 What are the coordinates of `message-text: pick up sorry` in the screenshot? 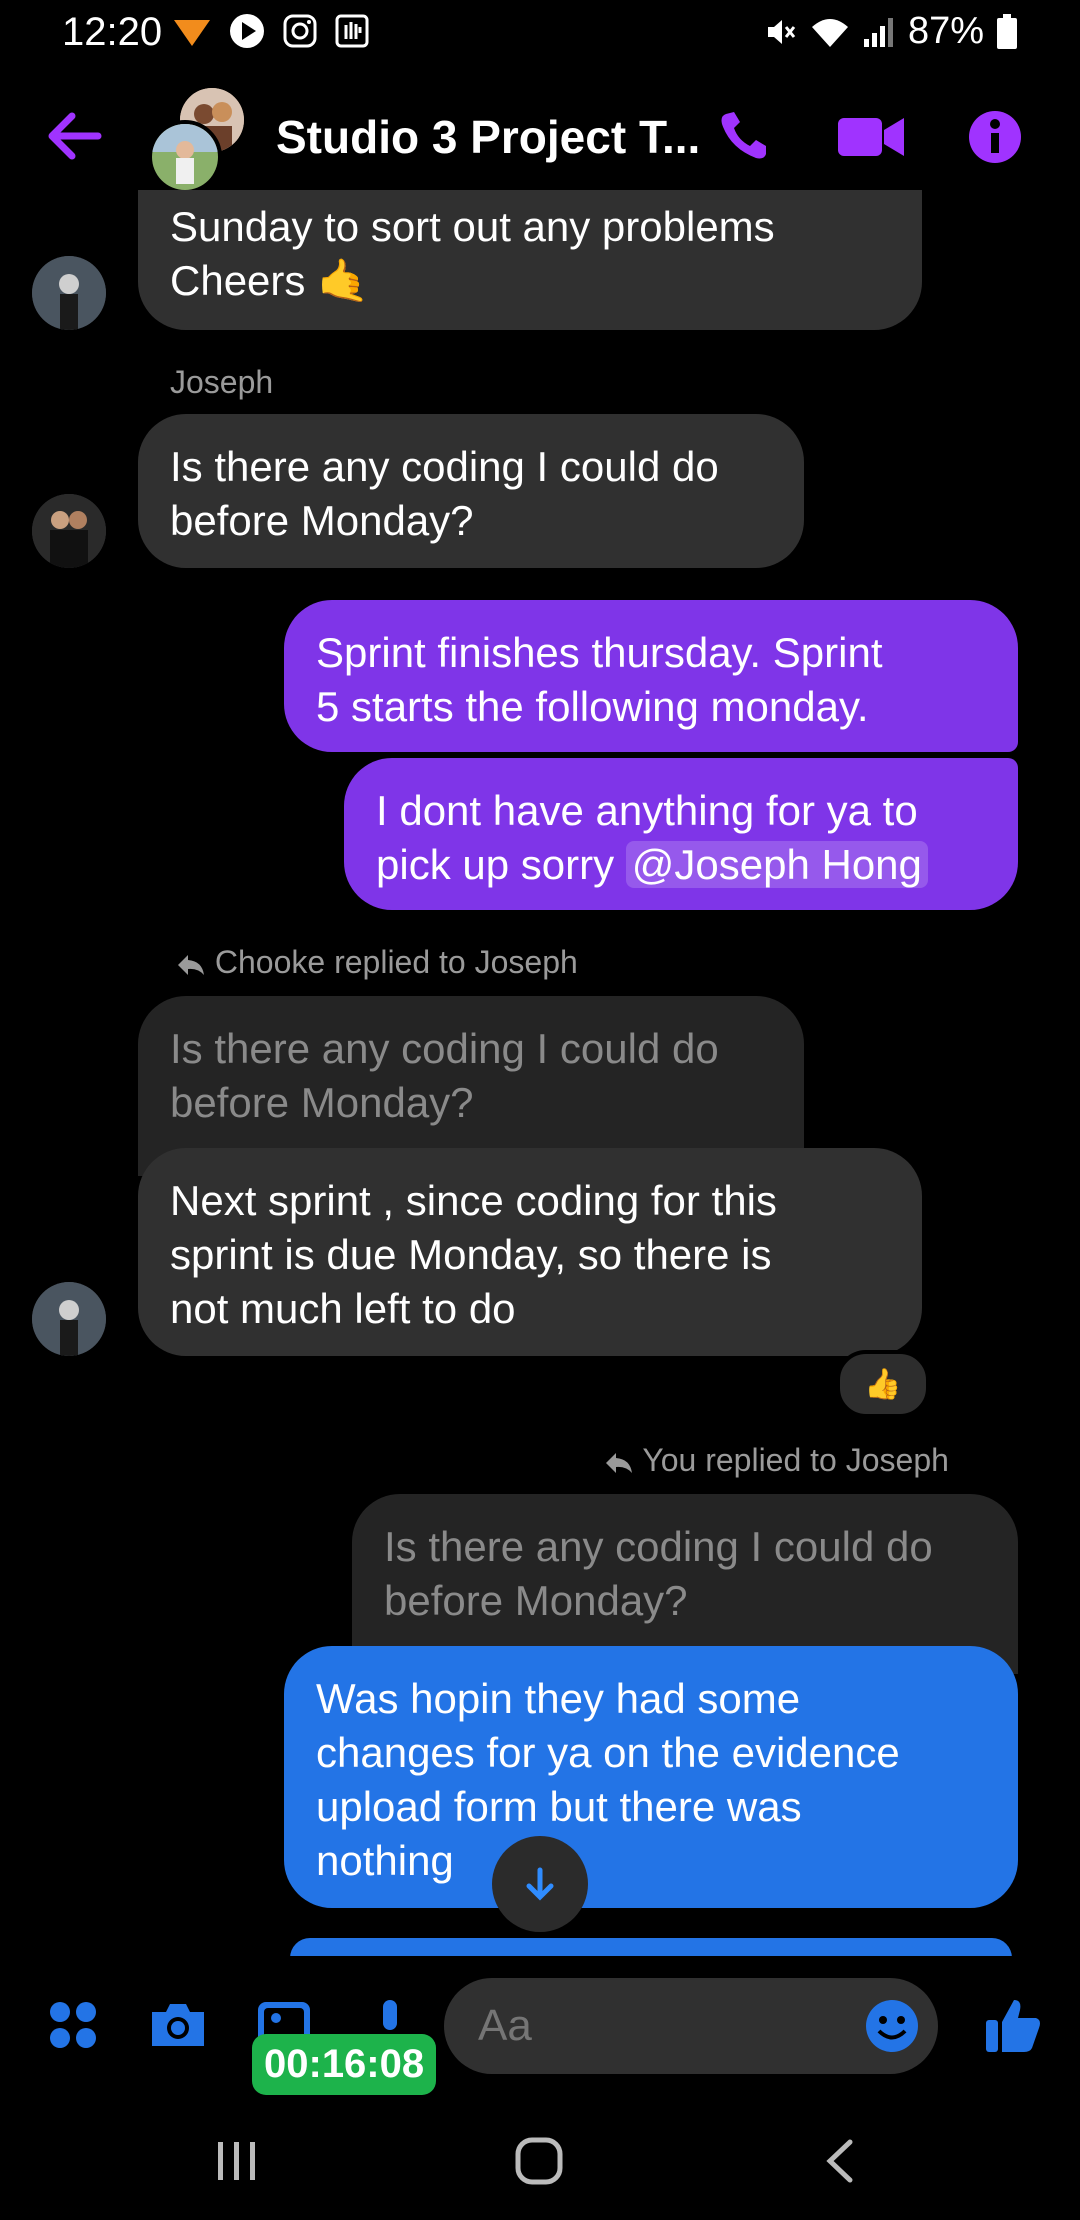 It's located at (501, 864).